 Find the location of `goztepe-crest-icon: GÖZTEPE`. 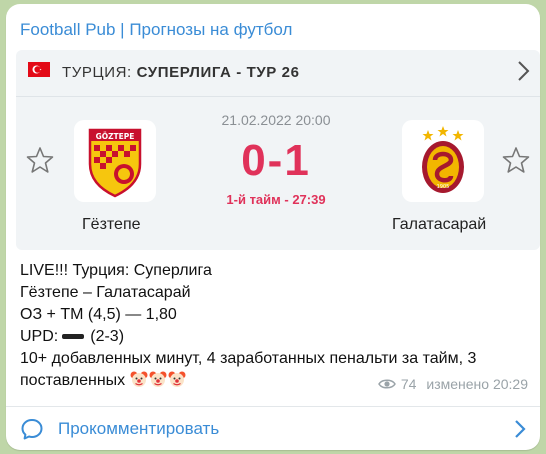

goztepe-crest-icon: GÖZTEPE is located at coordinates (115, 163).